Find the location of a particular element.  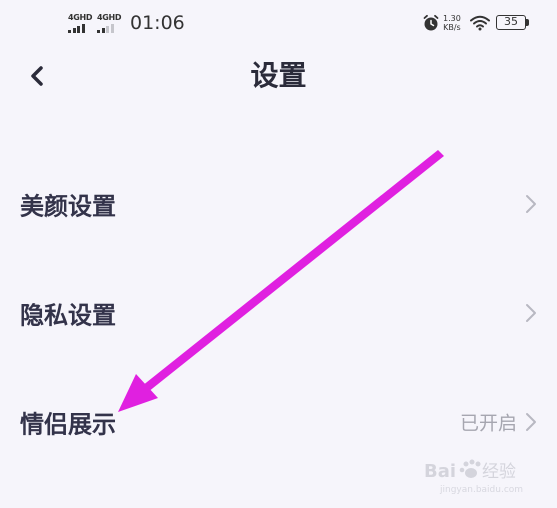

svg-text: 经验 is located at coordinates (499, 472).